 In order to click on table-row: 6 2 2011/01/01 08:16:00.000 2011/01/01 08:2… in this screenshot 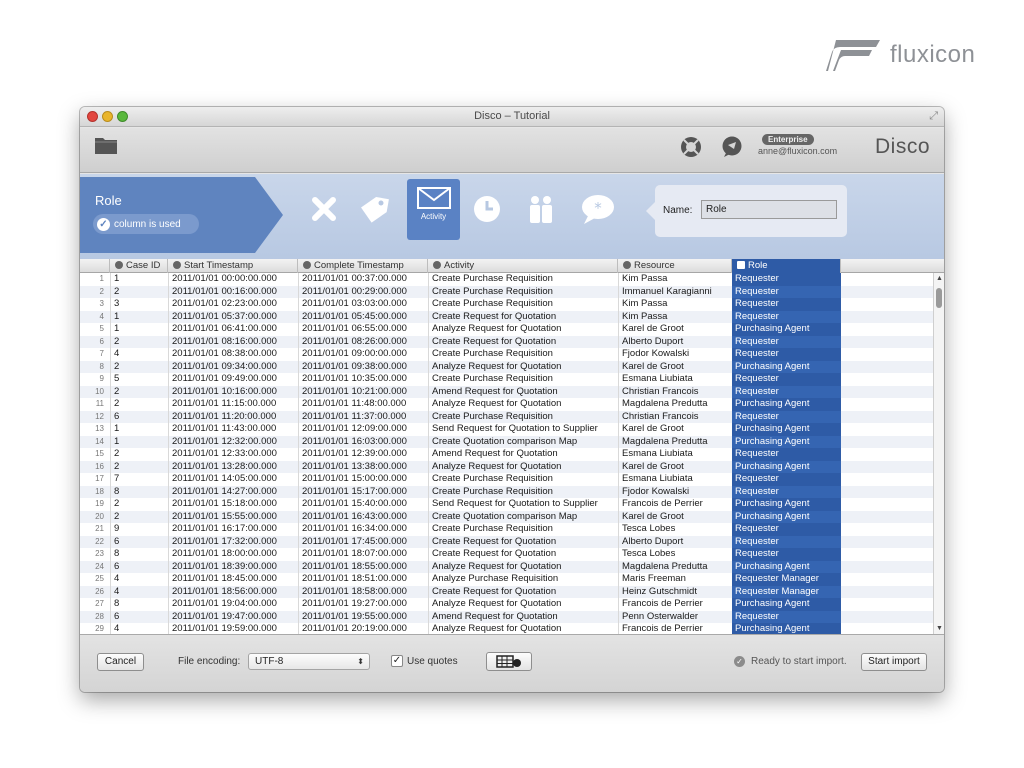, I will do `click(506, 341)`.